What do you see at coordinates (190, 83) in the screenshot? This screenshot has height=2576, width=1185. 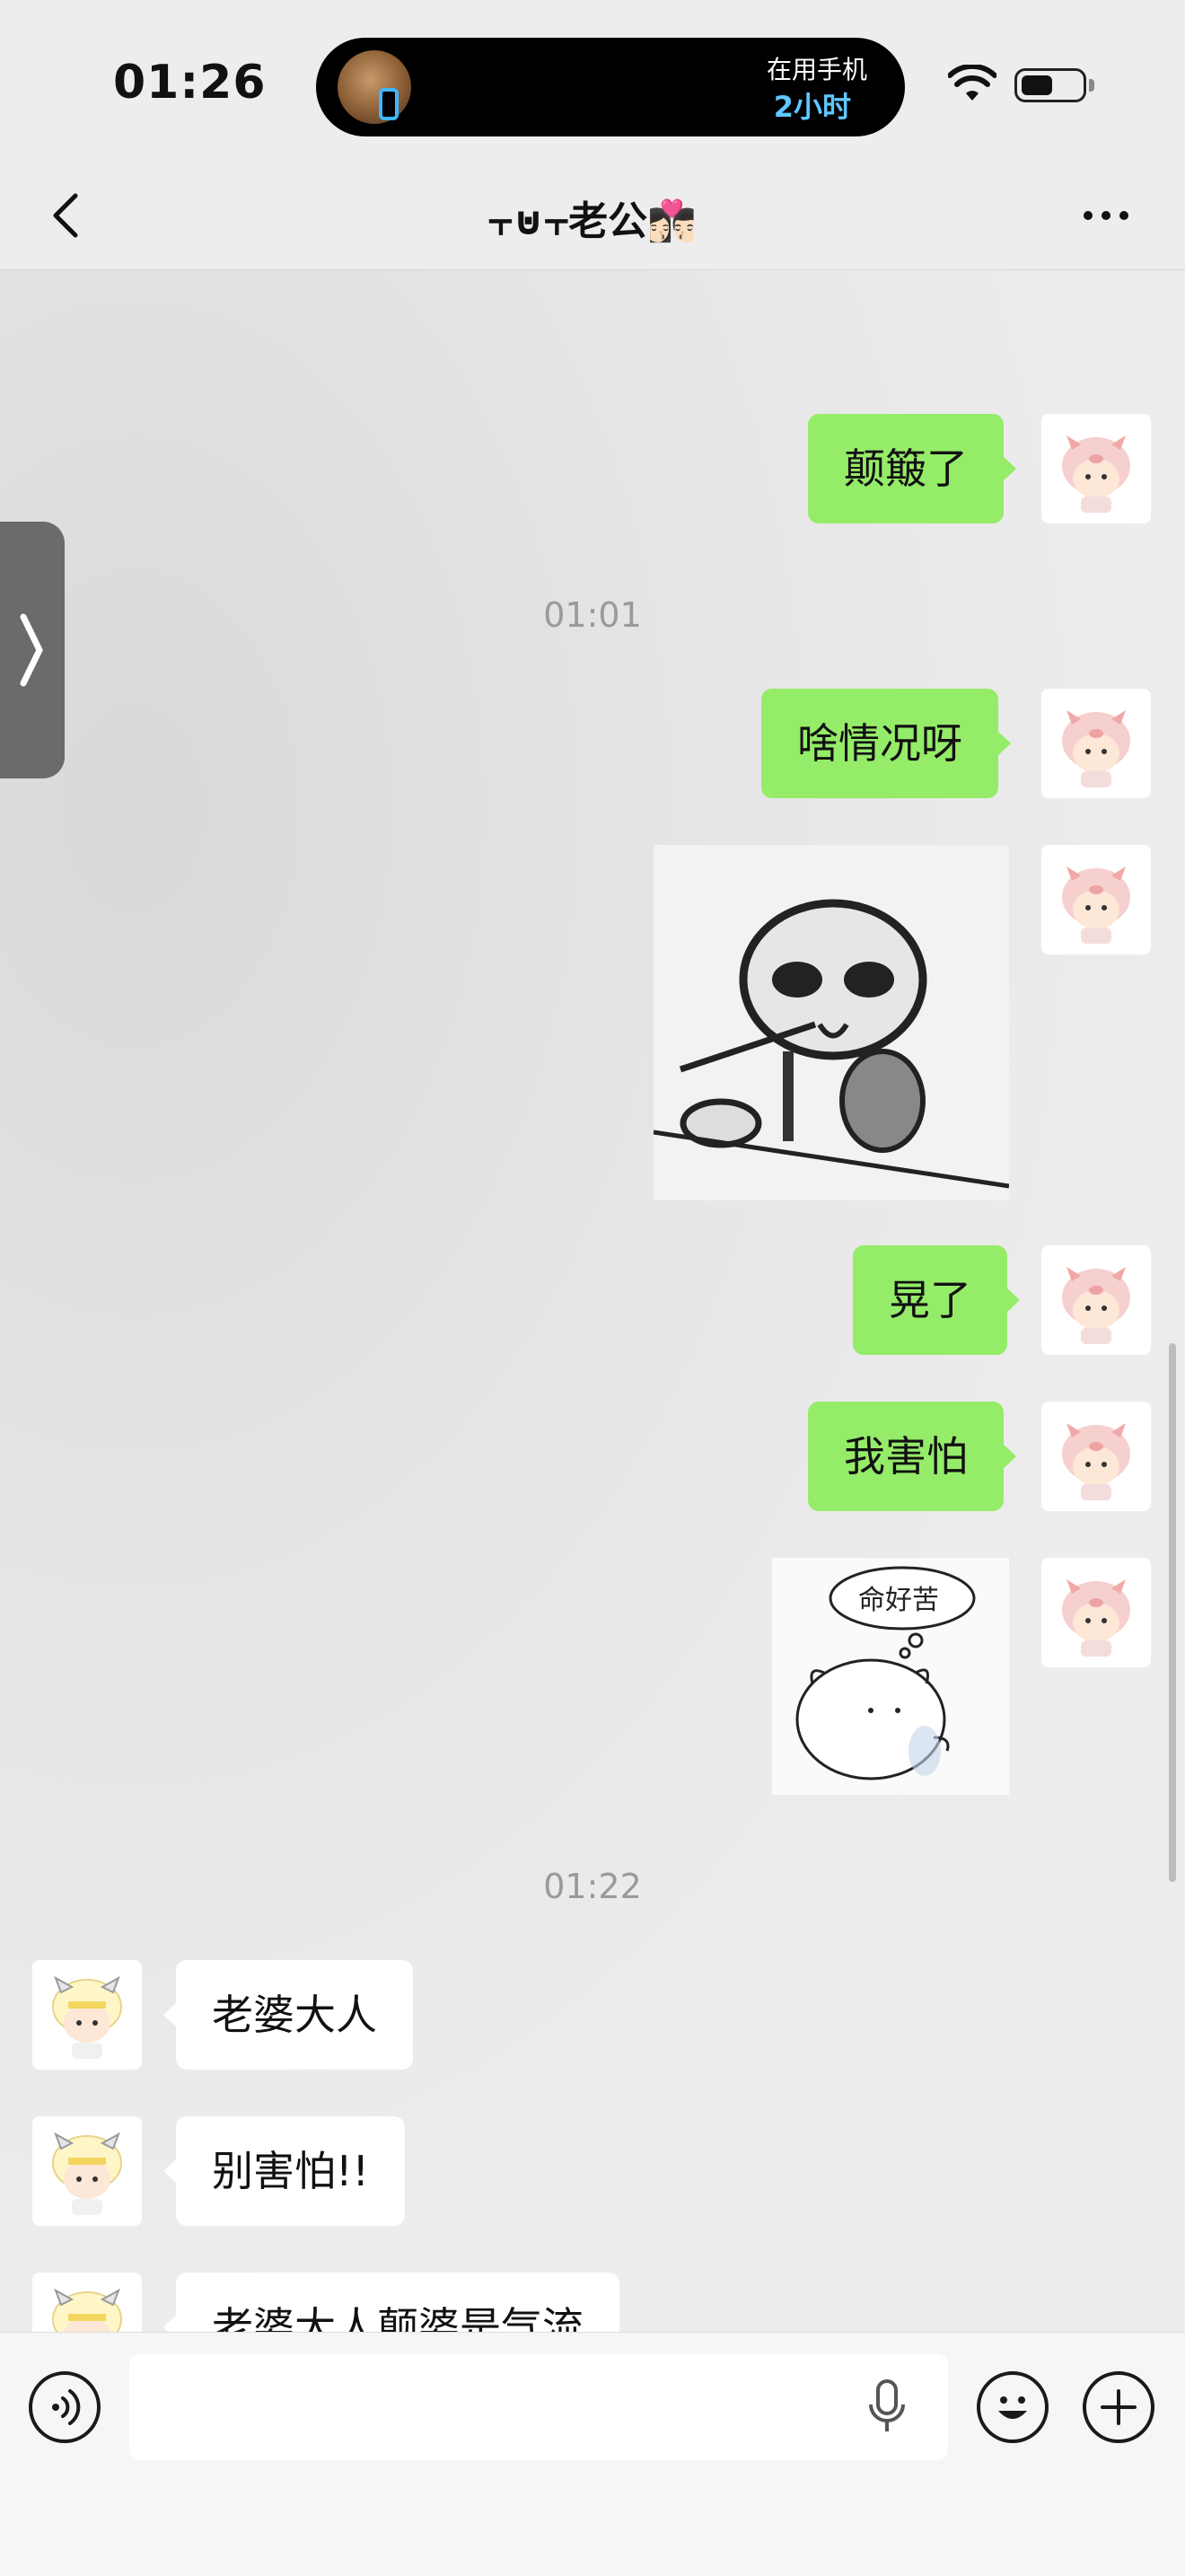 I see `status-time: 01:26` at bounding box center [190, 83].